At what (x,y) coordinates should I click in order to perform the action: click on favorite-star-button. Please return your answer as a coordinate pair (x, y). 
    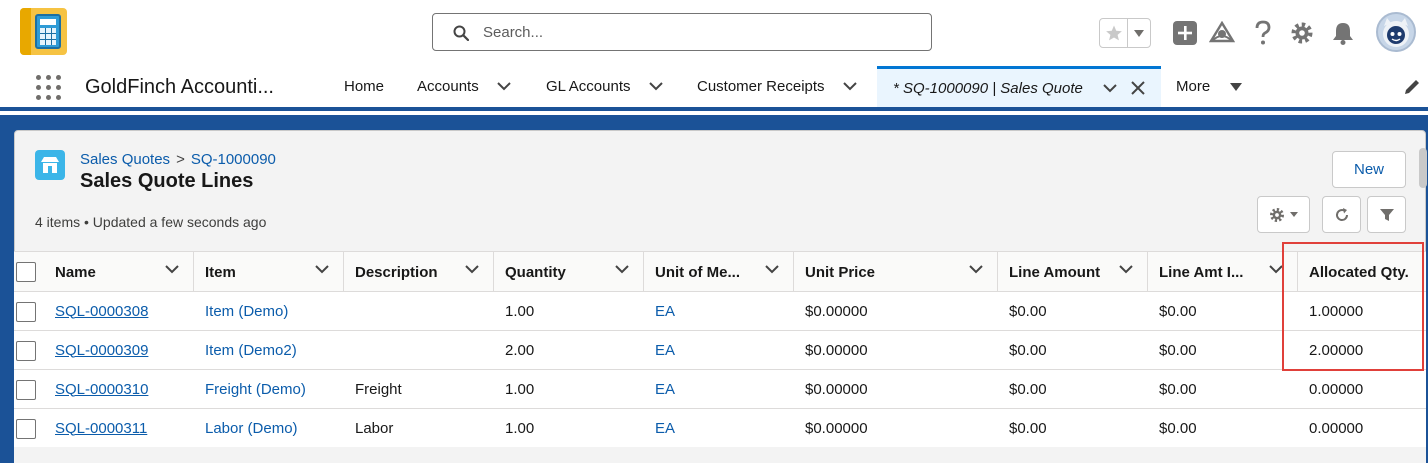
    Looking at the image, I should click on (1114, 33).